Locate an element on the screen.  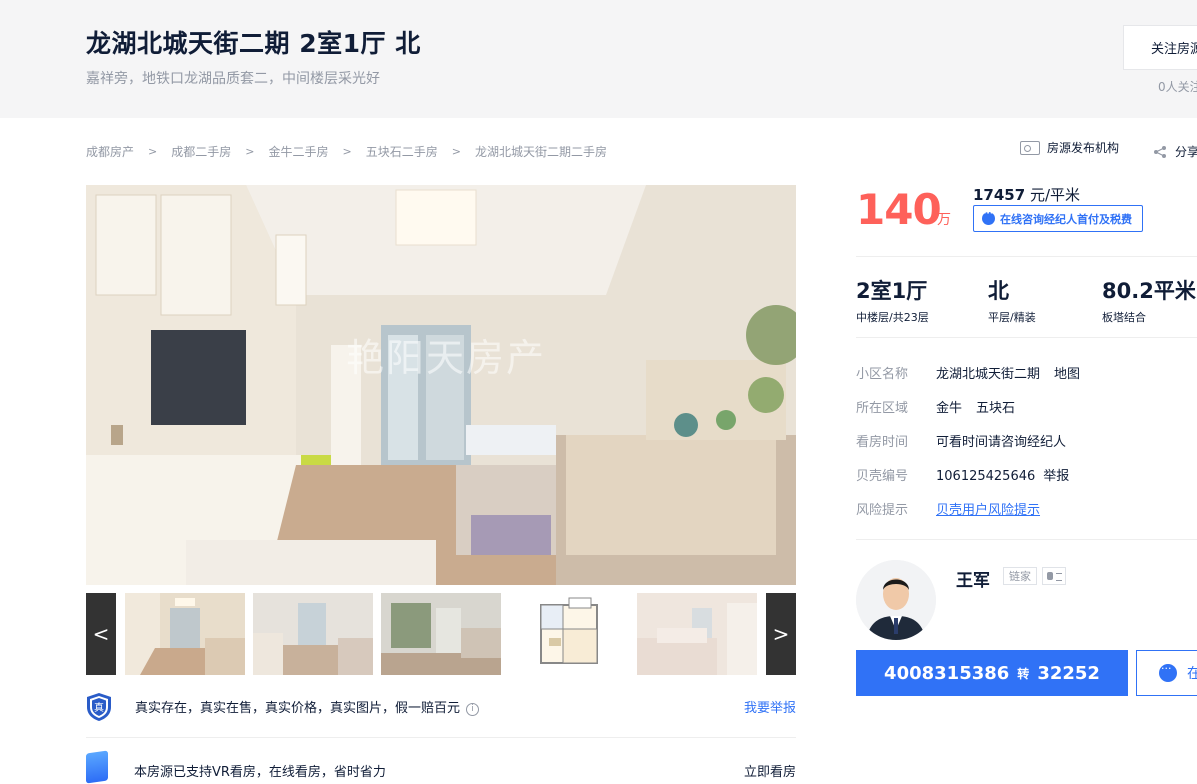
publisher-label: 房源发布机构 is located at coordinates (1083, 148).